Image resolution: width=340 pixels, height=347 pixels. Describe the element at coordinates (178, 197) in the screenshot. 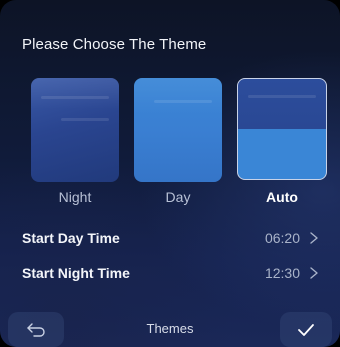

I see `theme-label-day: Day` at that location.